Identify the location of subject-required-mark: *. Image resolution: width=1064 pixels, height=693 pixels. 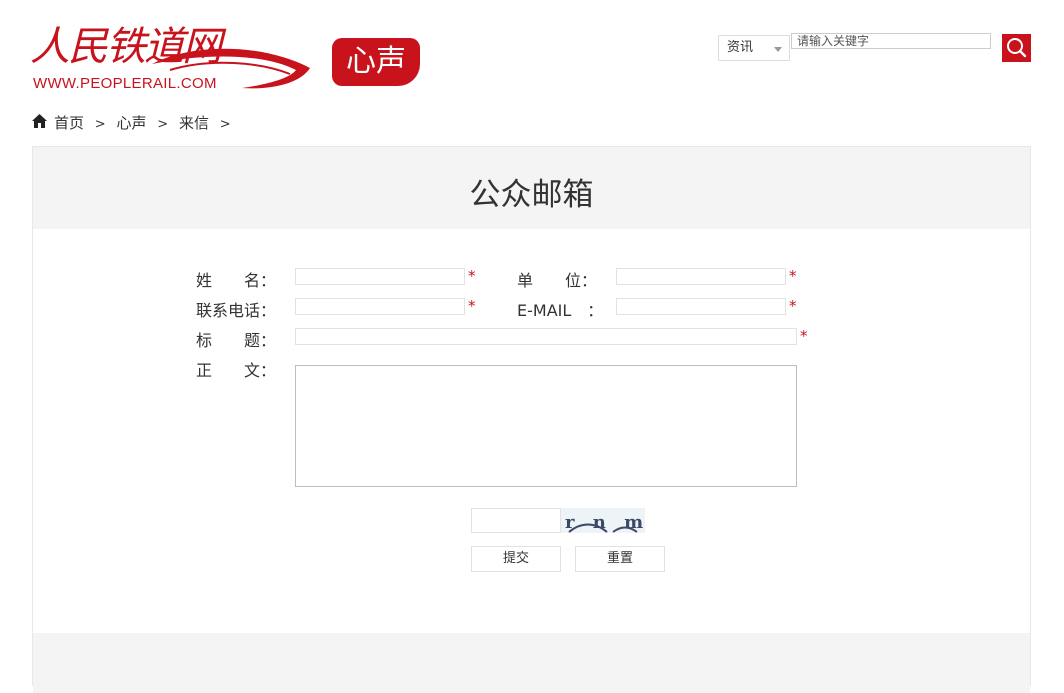
(804, 336).